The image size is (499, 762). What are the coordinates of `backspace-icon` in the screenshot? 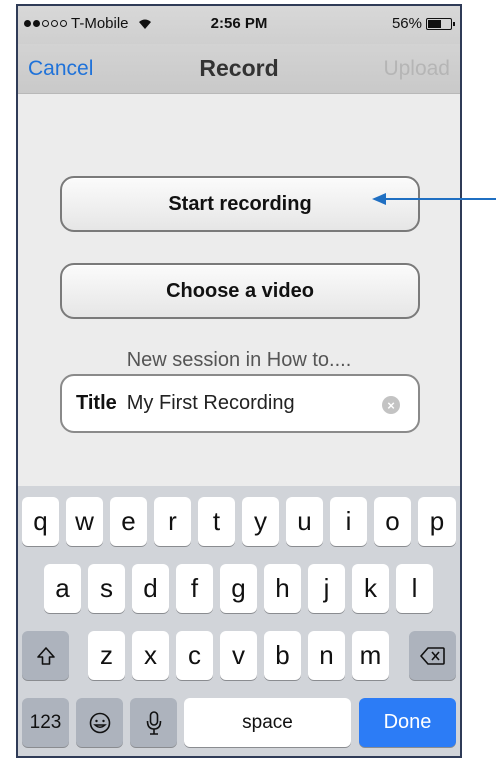 It's located at (432, 655).